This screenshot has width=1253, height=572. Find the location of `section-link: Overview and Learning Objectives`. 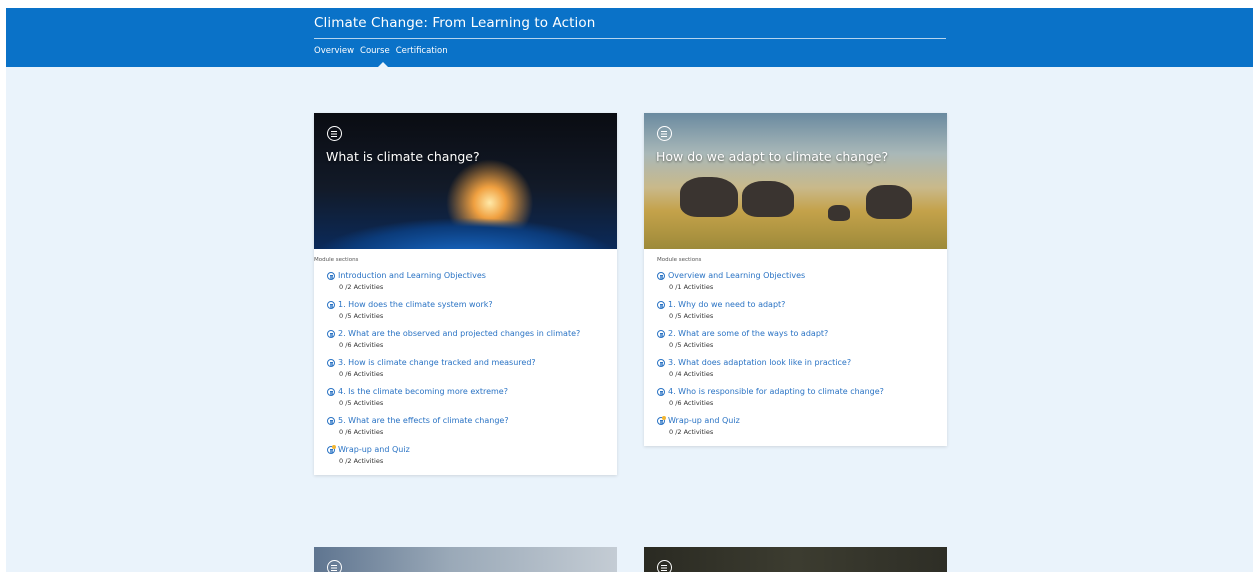

section-link: Overview and Learning Objectives is located at coordinates (802, 275).